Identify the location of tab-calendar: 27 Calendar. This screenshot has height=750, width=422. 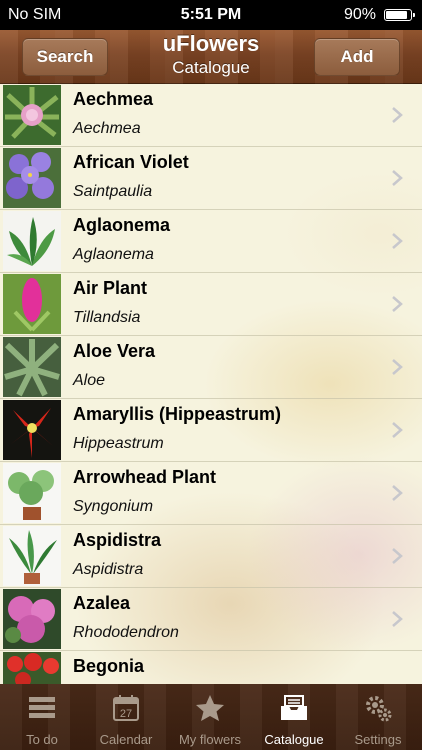
(126, 717).